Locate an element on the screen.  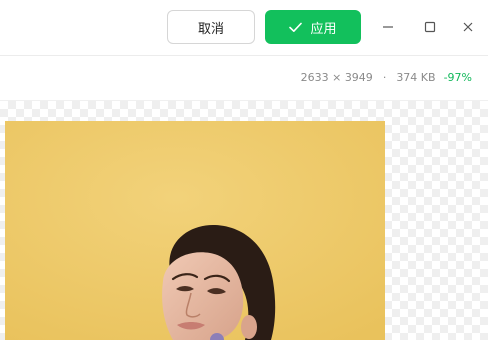
apply-button: 应用 is located at coordinates (313, 27).